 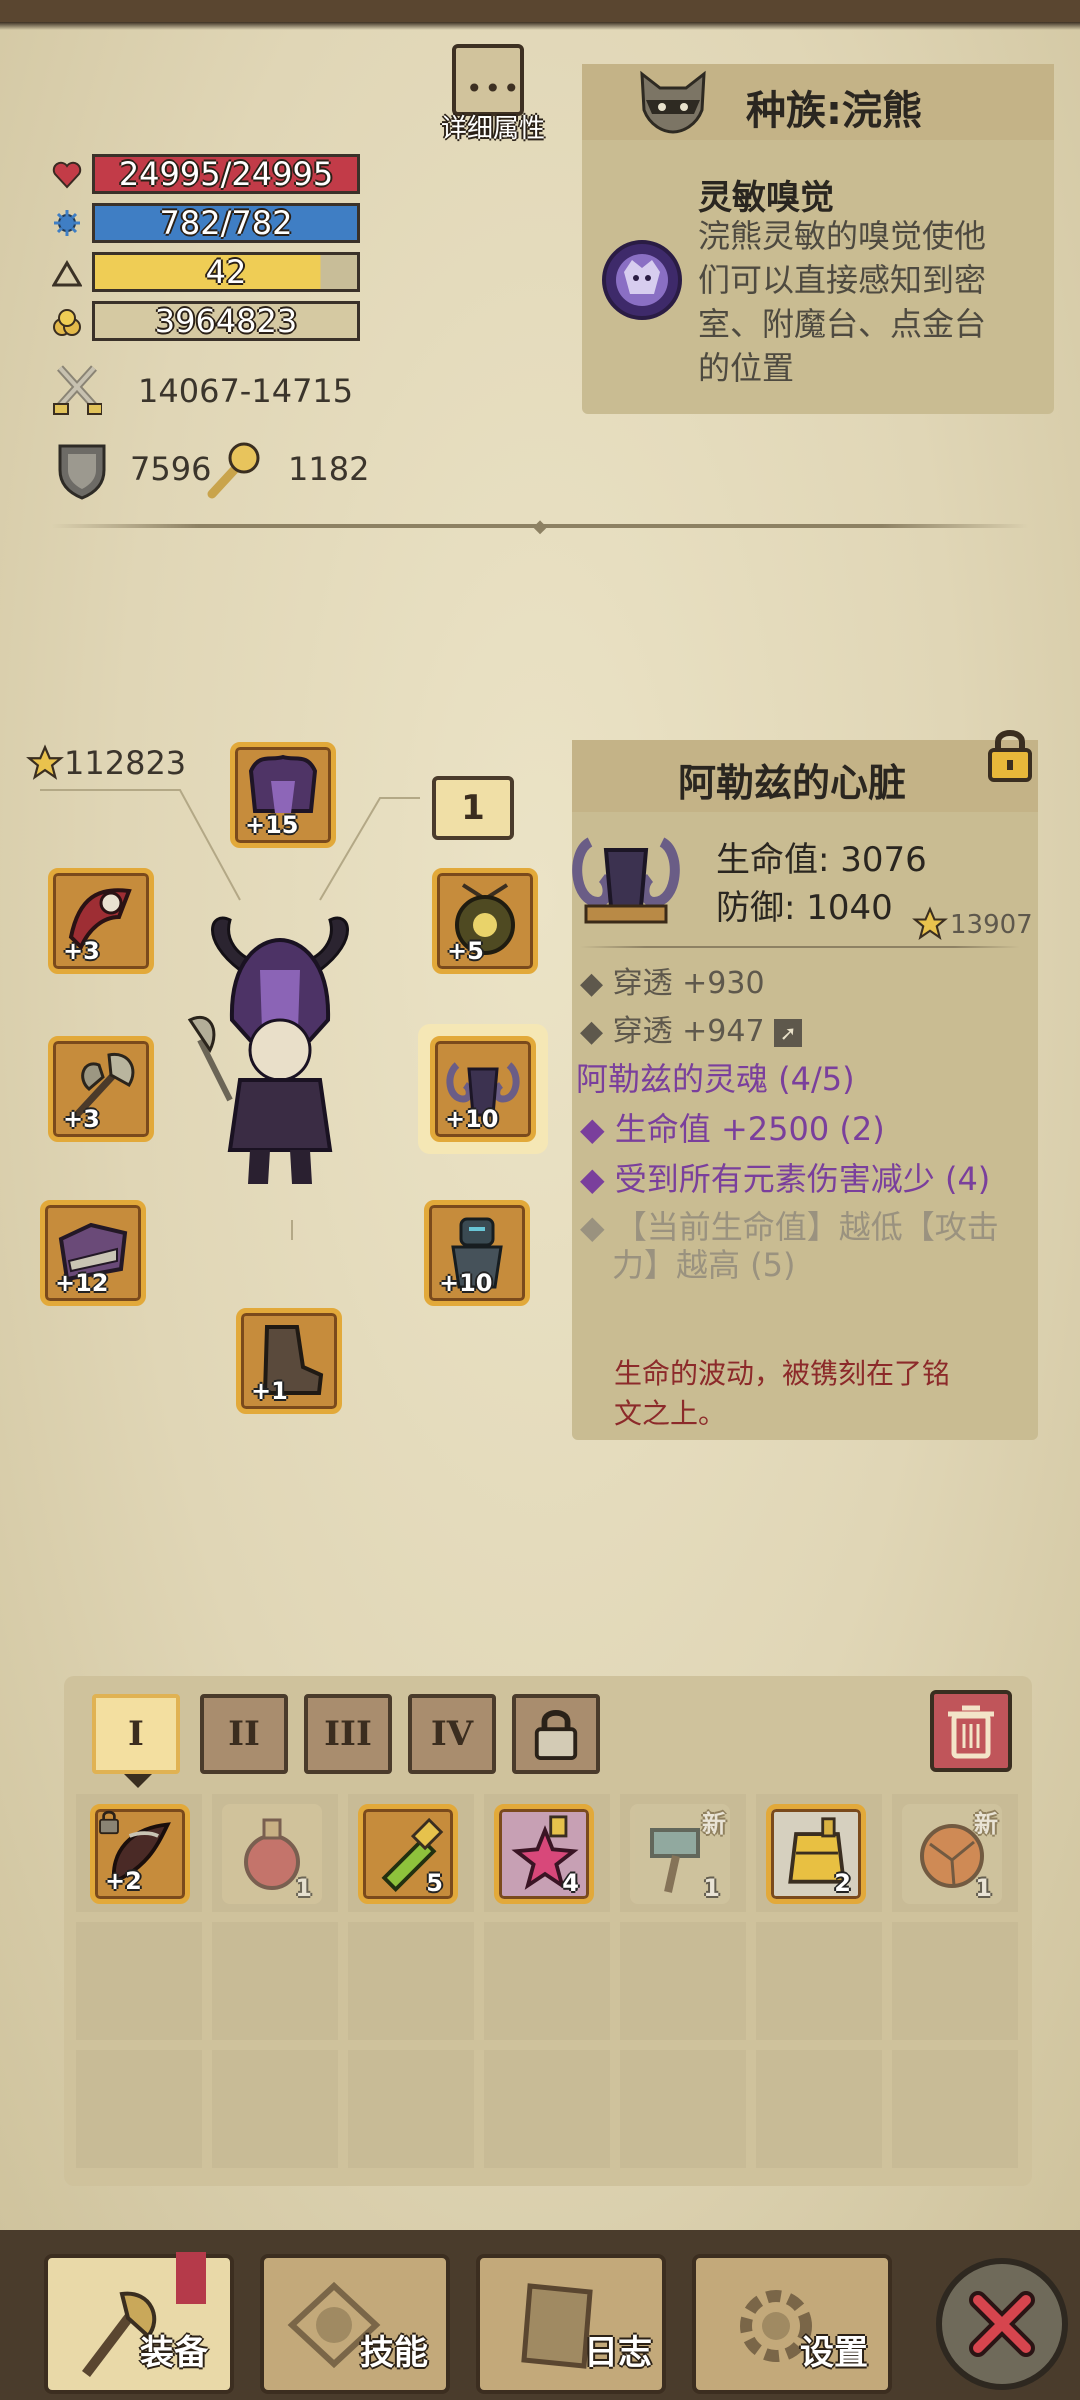 I want to click on item-divider, so click(x=800, y=947).